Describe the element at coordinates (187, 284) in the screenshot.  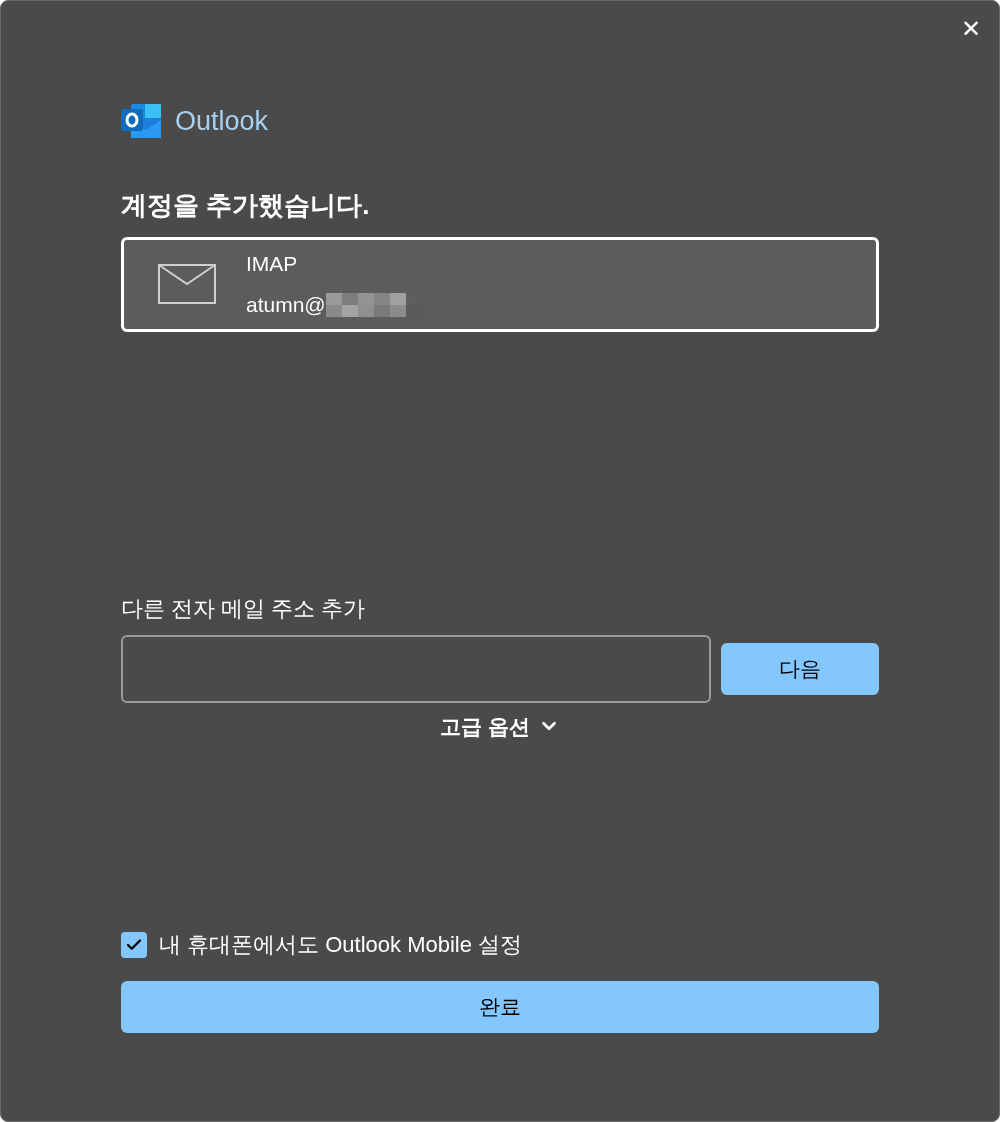
I see `mail-icon` at that location.